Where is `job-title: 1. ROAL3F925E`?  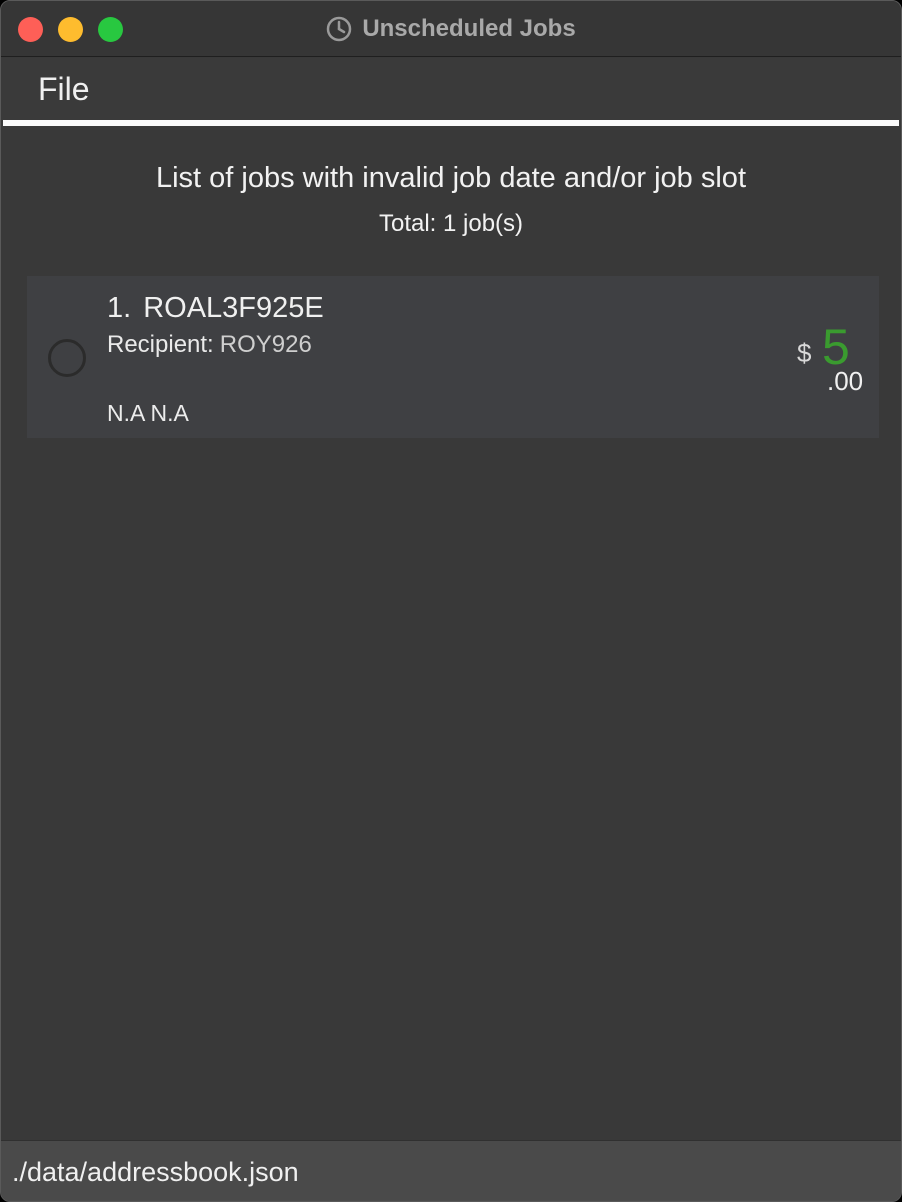 job-title: 1. ROAL3F925E is located at coordinates (215, 308).